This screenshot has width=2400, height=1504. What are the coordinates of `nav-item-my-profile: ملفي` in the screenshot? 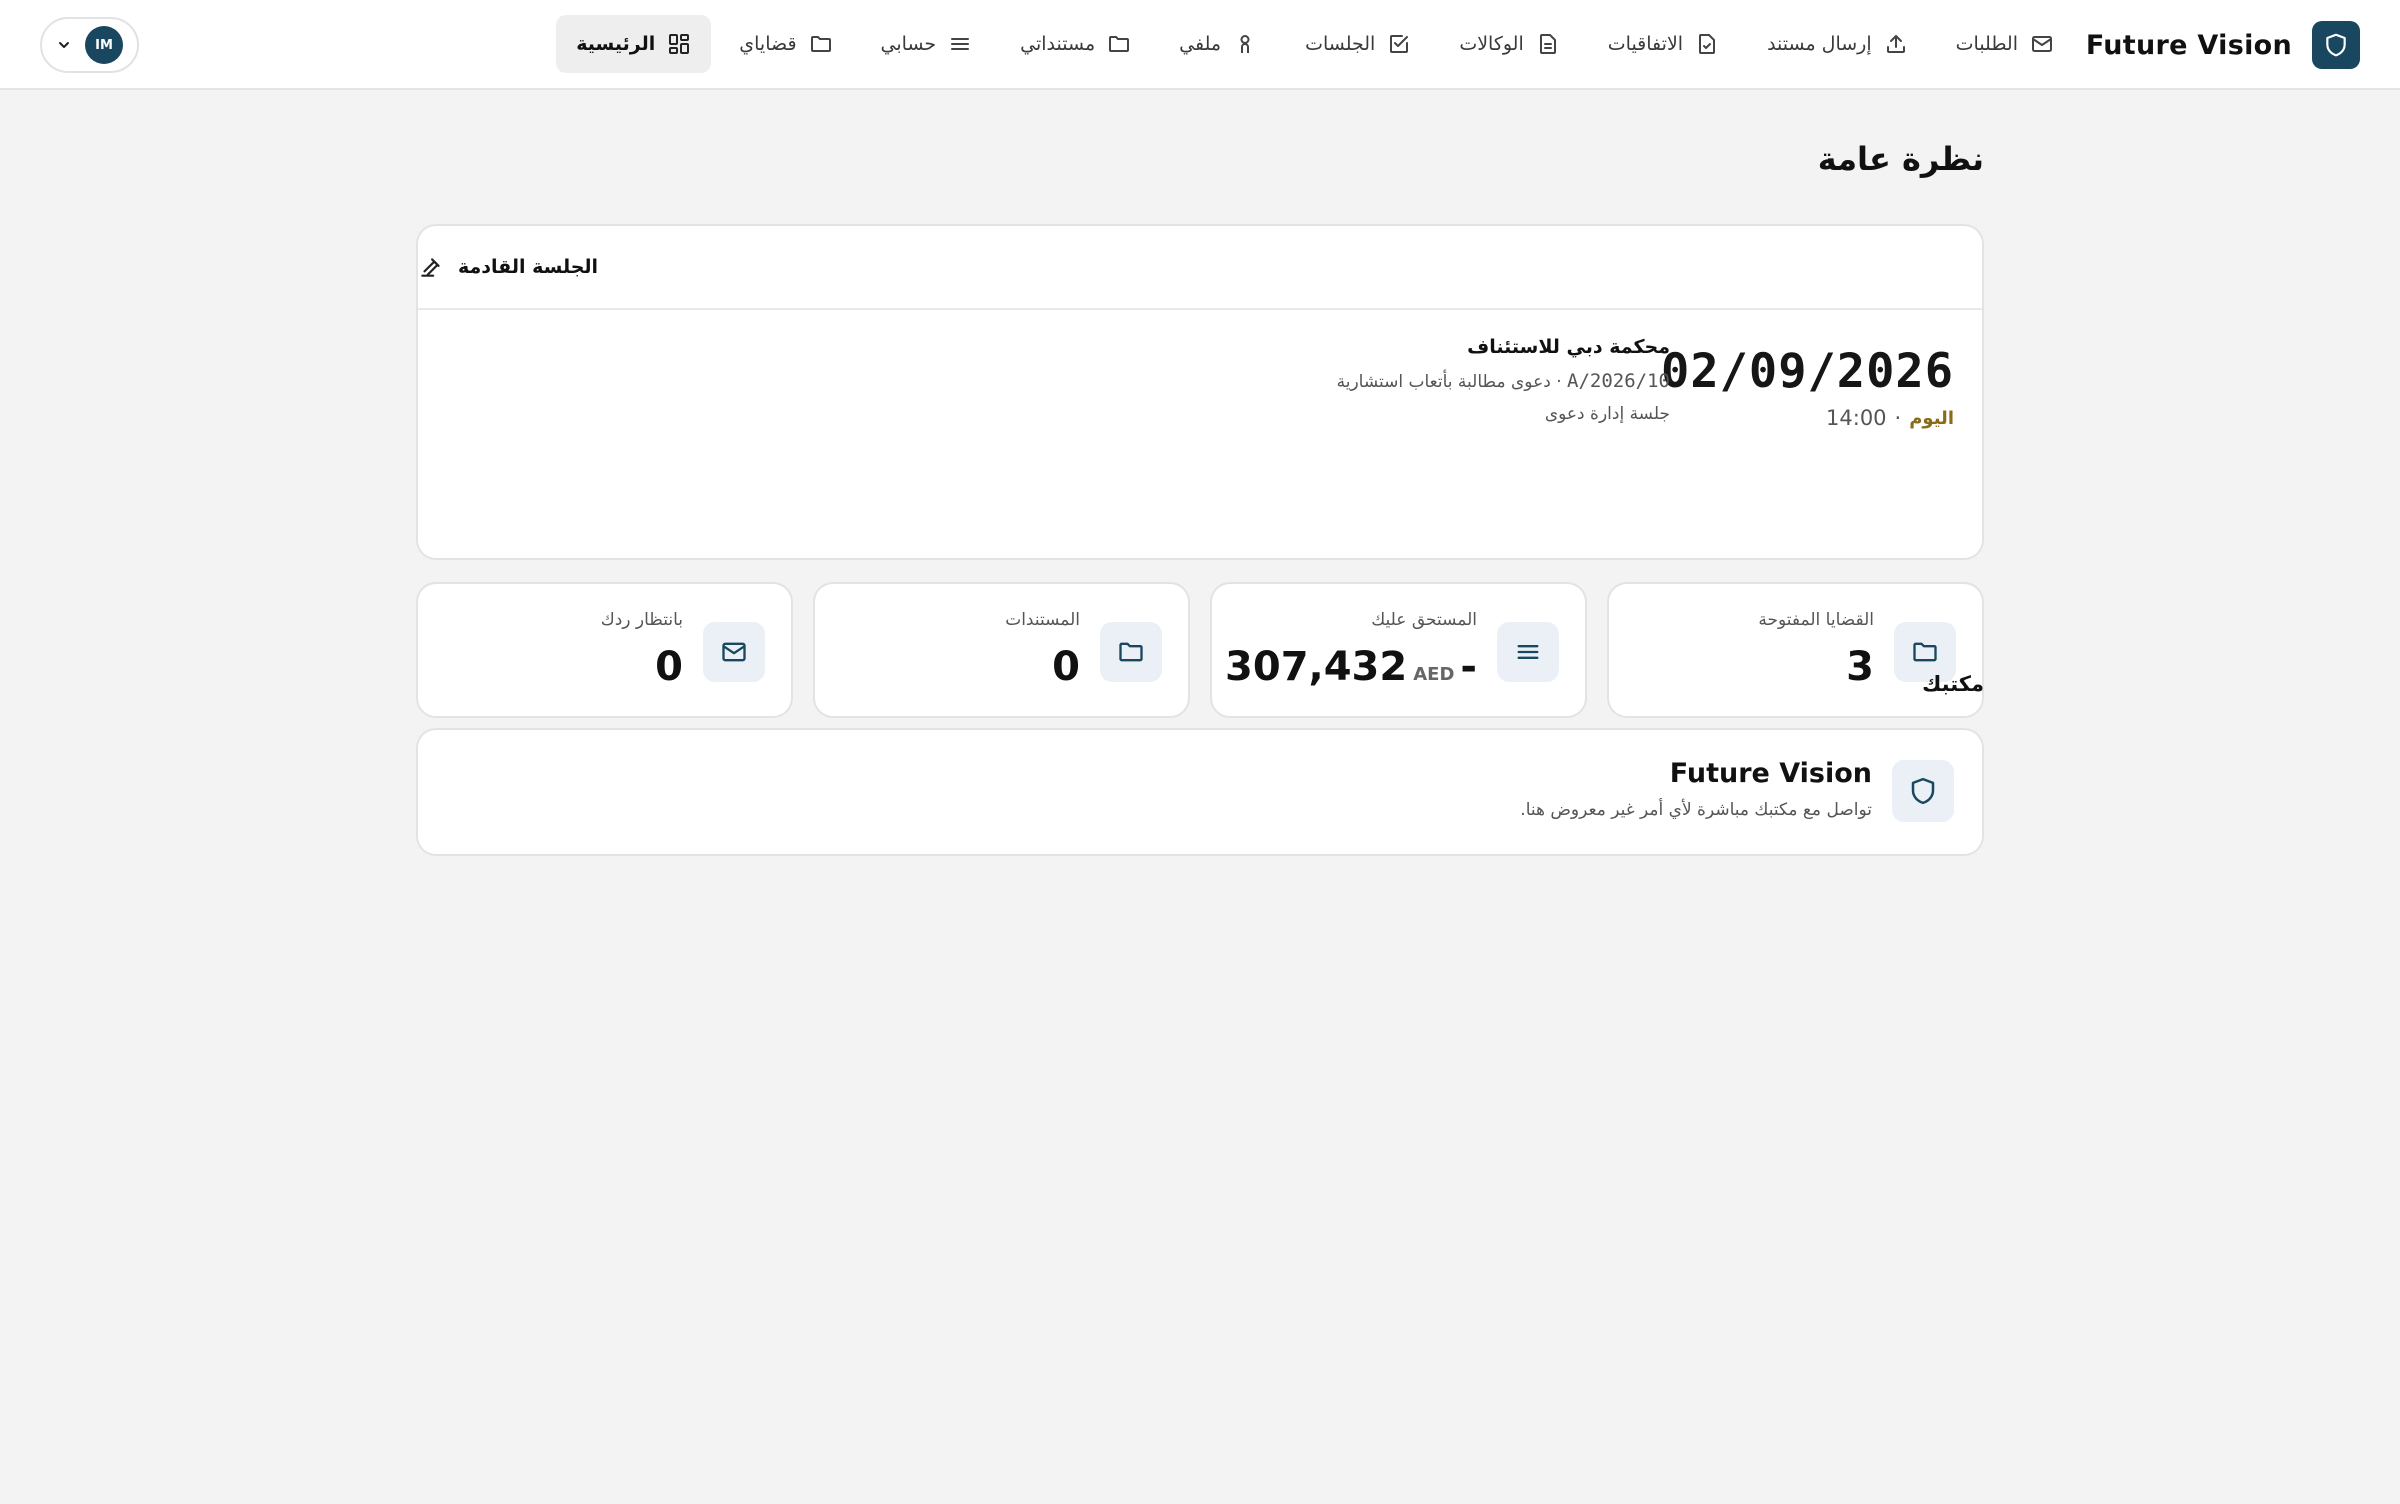 It's located at (1218, 44).